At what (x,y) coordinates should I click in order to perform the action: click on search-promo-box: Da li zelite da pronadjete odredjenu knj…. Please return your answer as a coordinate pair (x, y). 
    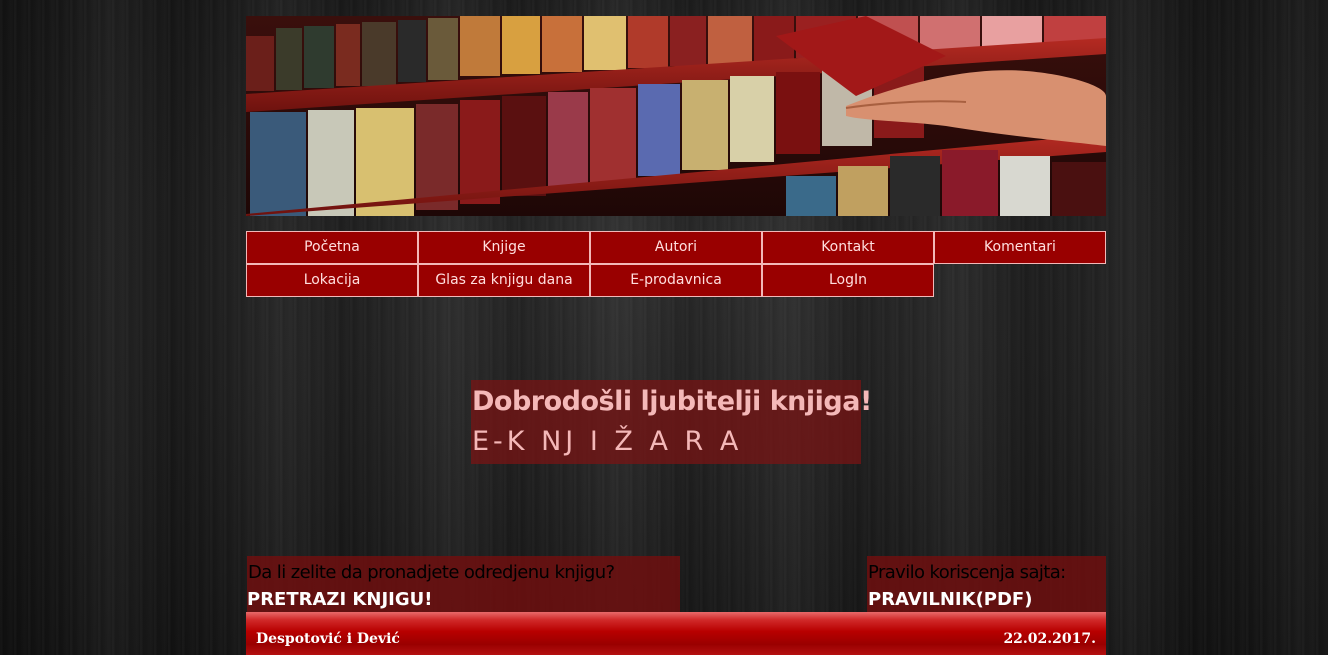
    Looking at the image, I should click on (463, 584).